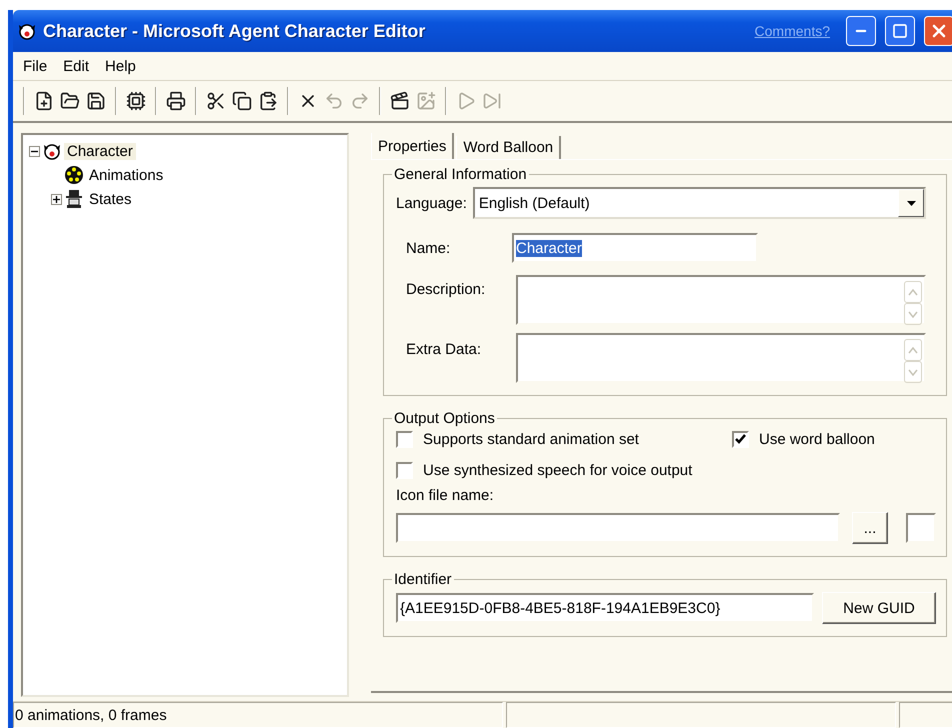  Describe the element at coordinates (234, 31) in the screenshot. I see `window-title: Character - Microsoft Agent Character Editor` at that location.